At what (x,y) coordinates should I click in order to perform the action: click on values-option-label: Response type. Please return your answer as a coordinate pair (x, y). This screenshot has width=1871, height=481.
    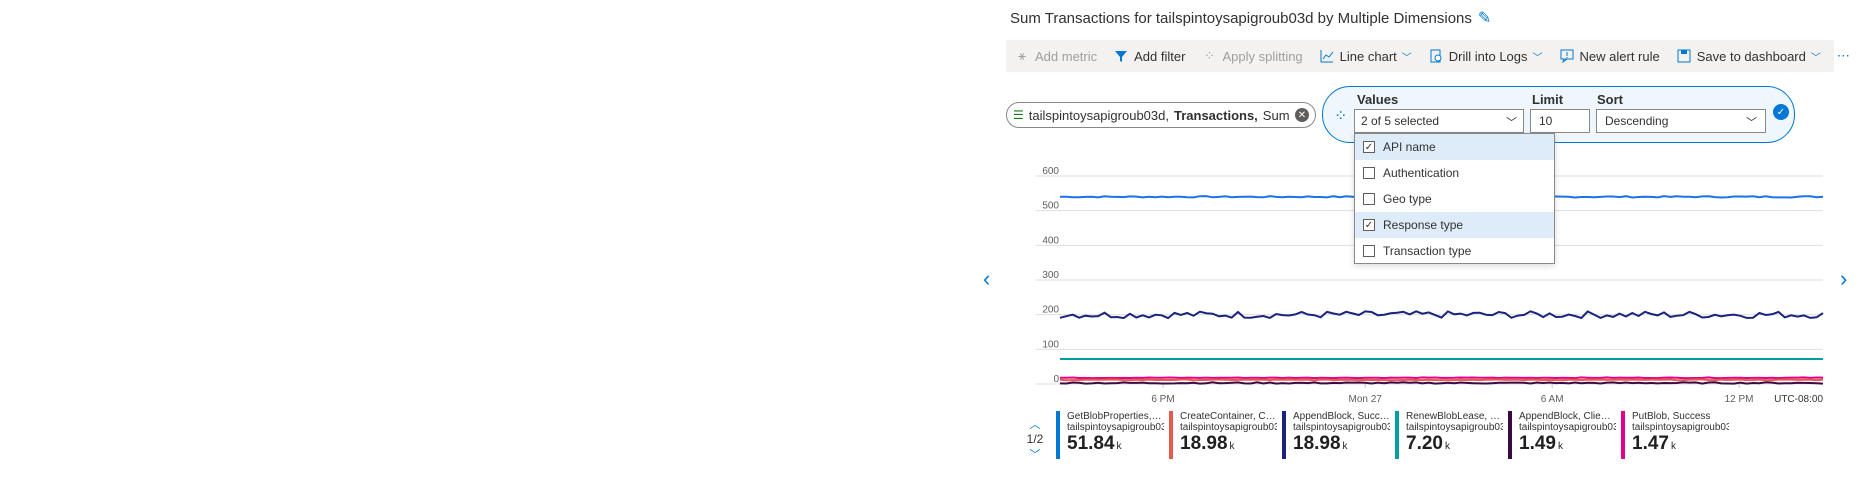
    Looking at the image, I should click on (1423, 225).